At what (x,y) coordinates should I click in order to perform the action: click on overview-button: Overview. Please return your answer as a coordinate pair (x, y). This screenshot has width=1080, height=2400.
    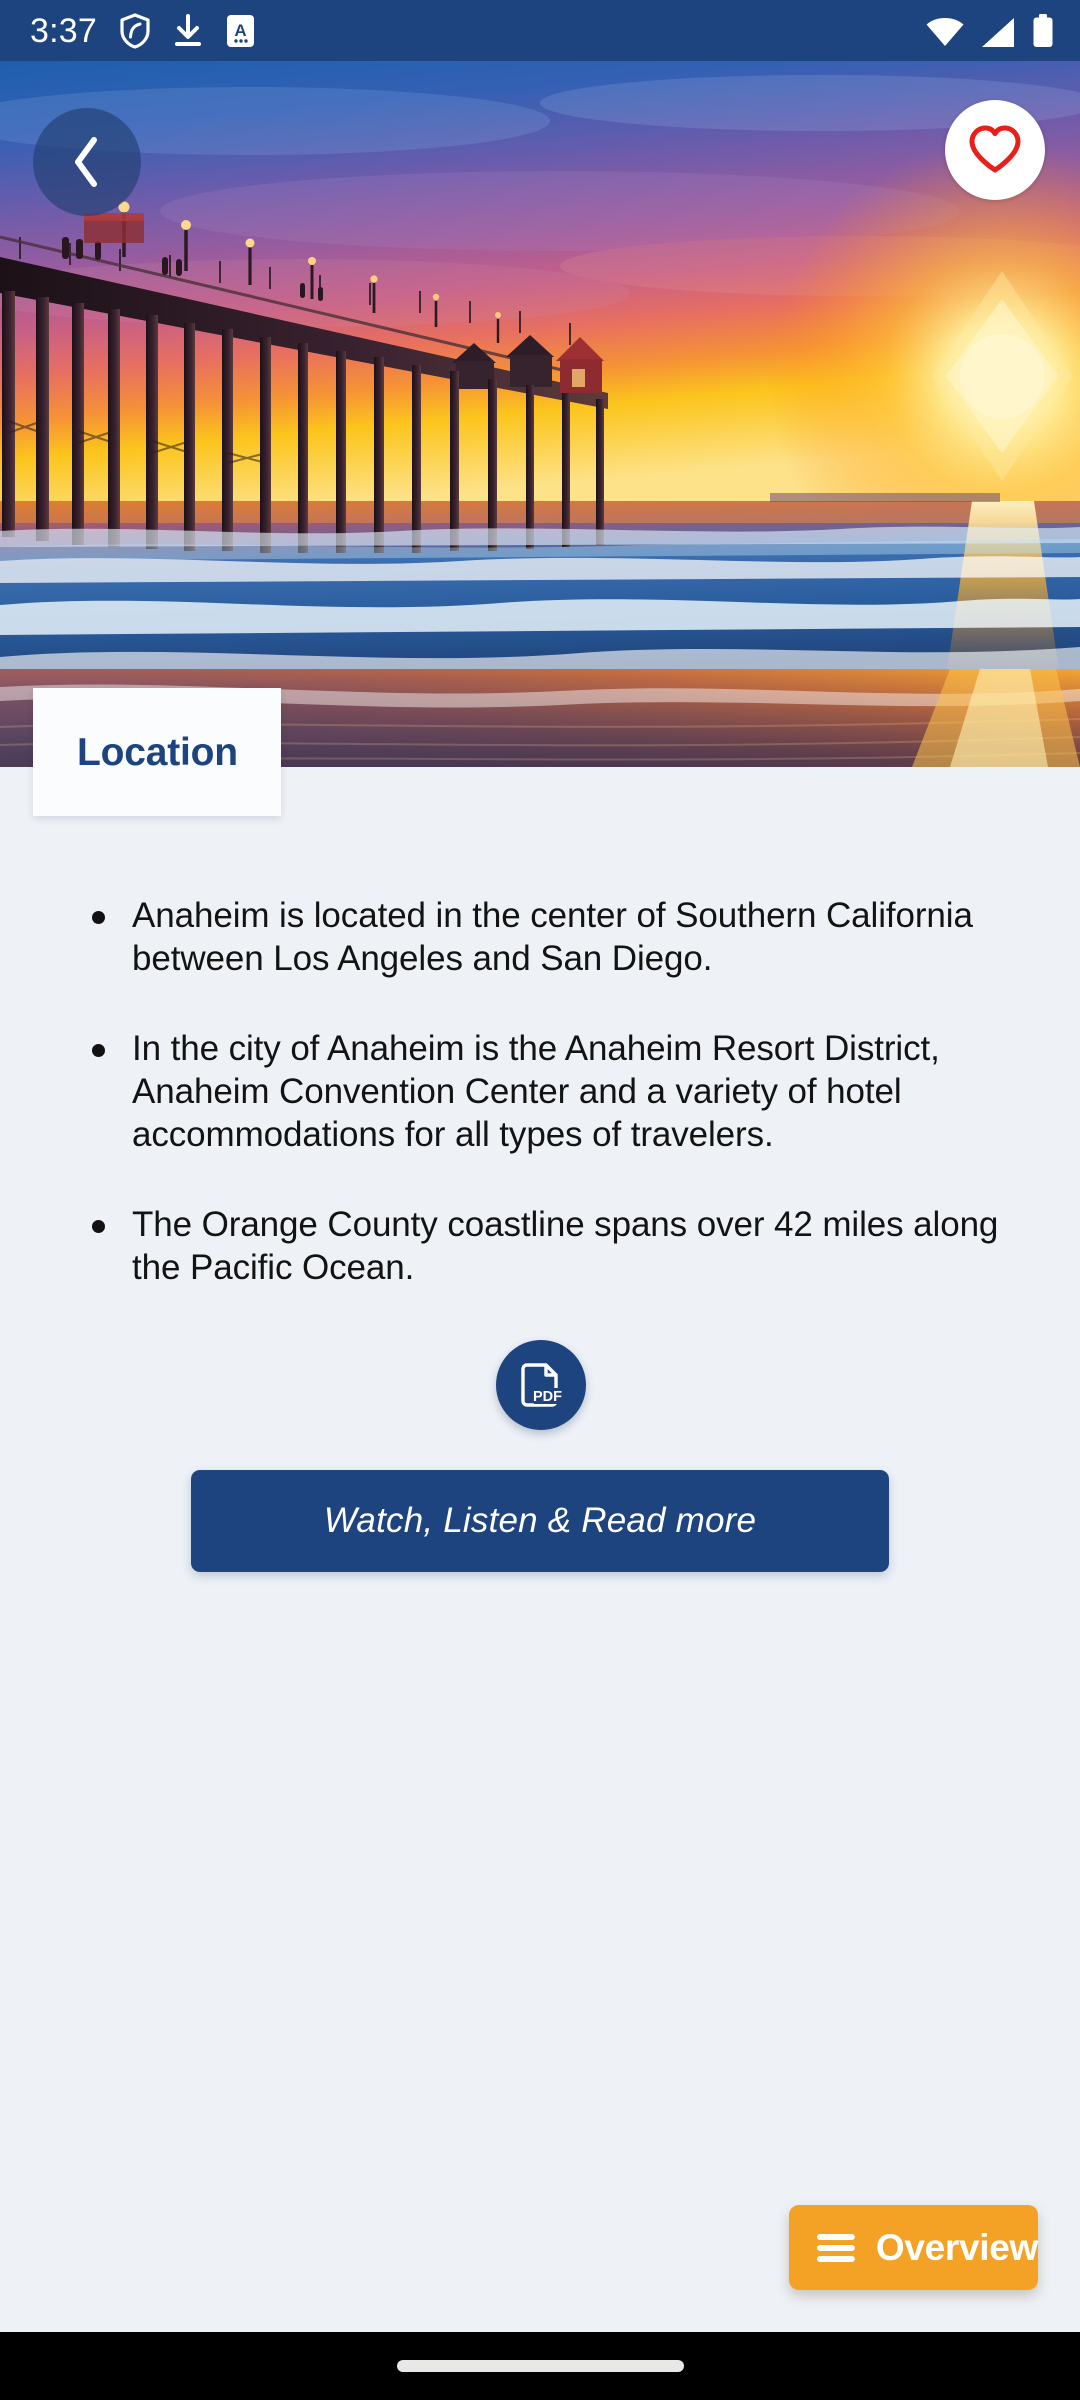
    Looking at the image, I should click on (913, 2247).